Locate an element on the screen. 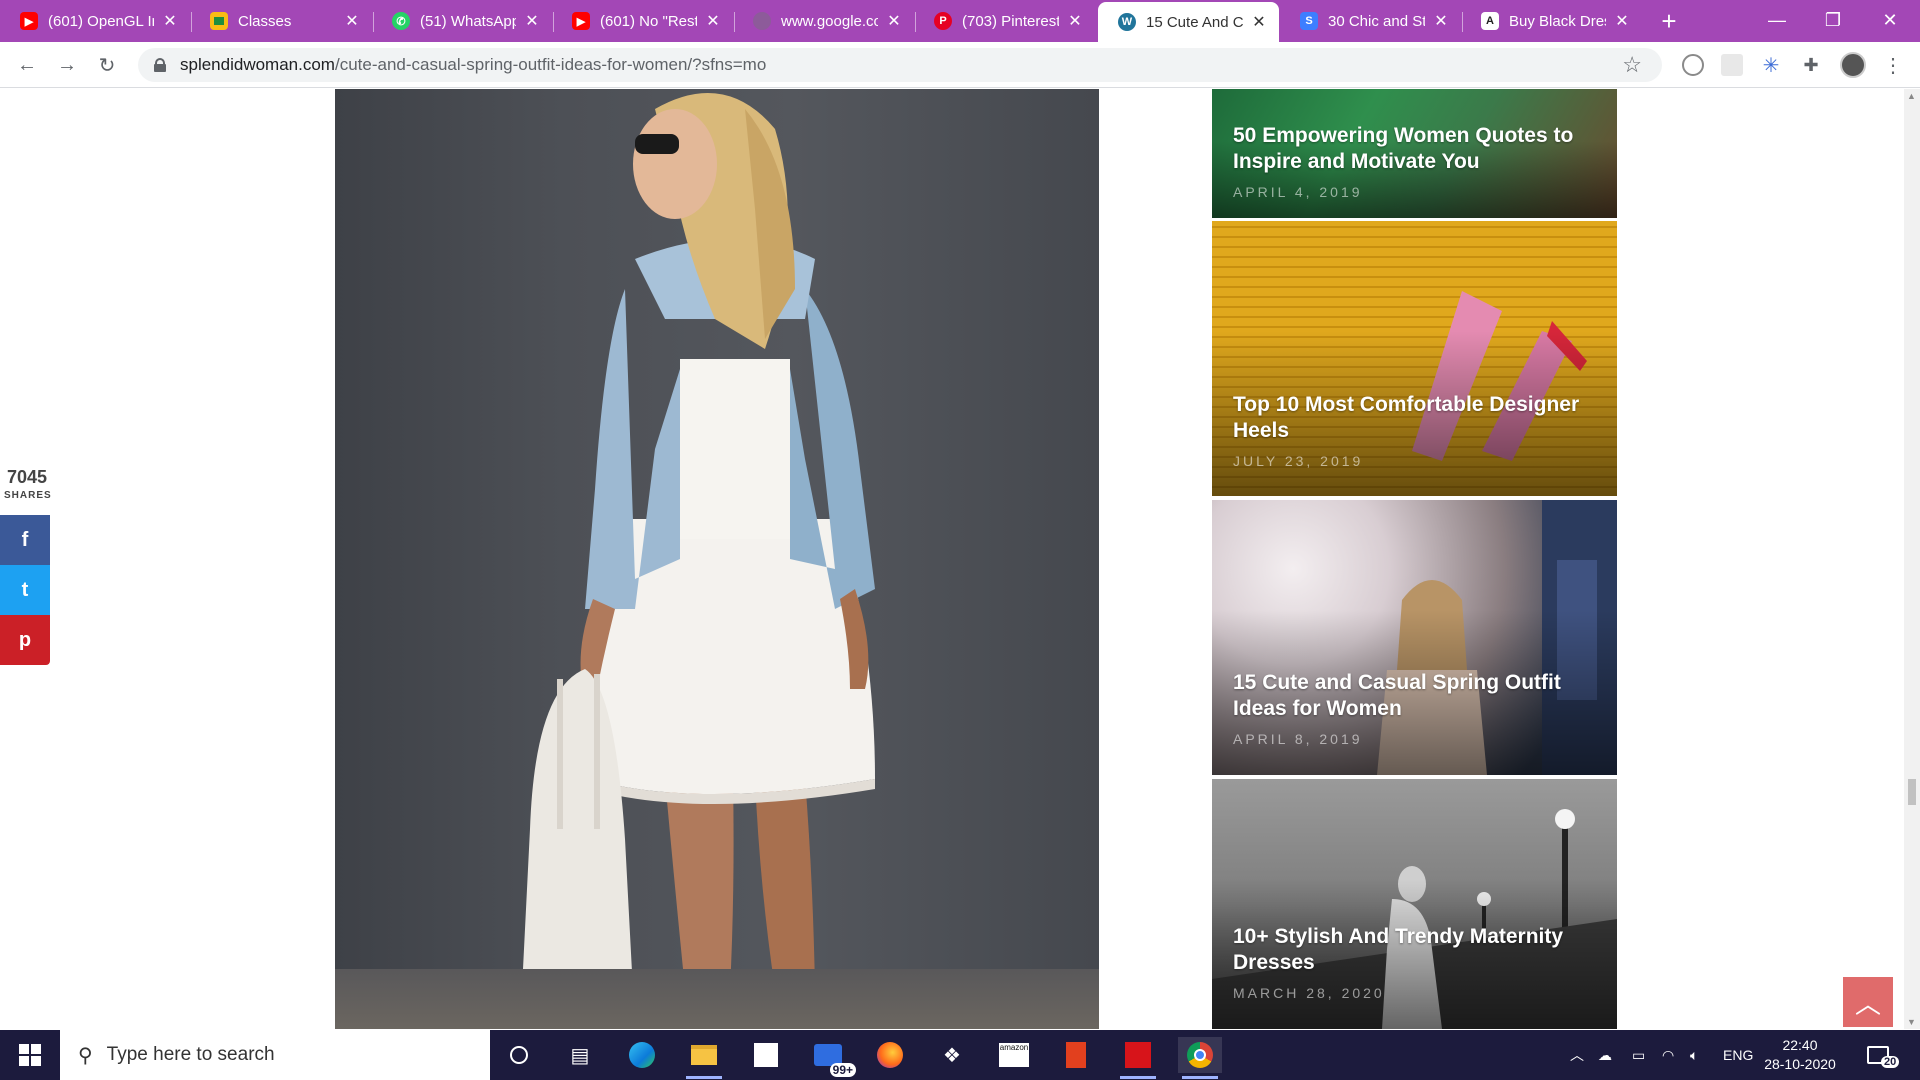  tab-2: Classes ✕ is located at coordinates (281, 21).